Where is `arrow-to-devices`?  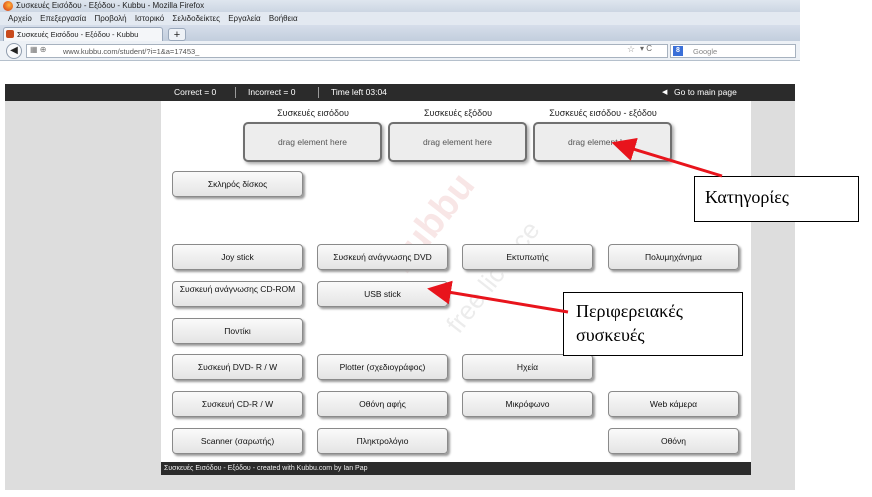
arrow-to-devices is located at coordinates (498, 297).